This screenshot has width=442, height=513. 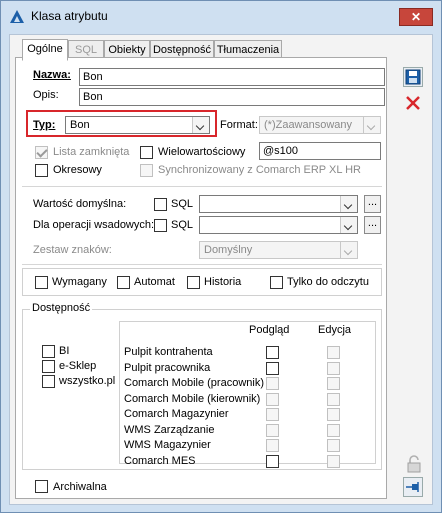 What do you see at coordinates (72, 250) in the screenshot?
I see `zestaw-znakow-label: Zestaw znaków:` at bounding box center [72, 250].